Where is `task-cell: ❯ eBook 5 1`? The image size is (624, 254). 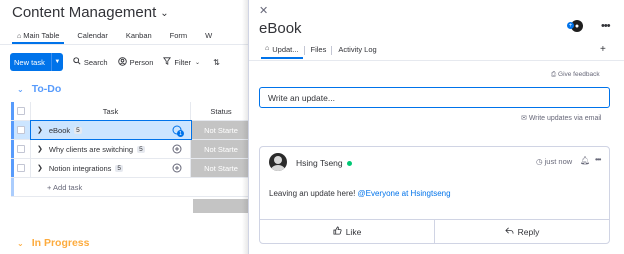 task-cell: ❯ eBook 5 1 is located at coordinates (111, 130).